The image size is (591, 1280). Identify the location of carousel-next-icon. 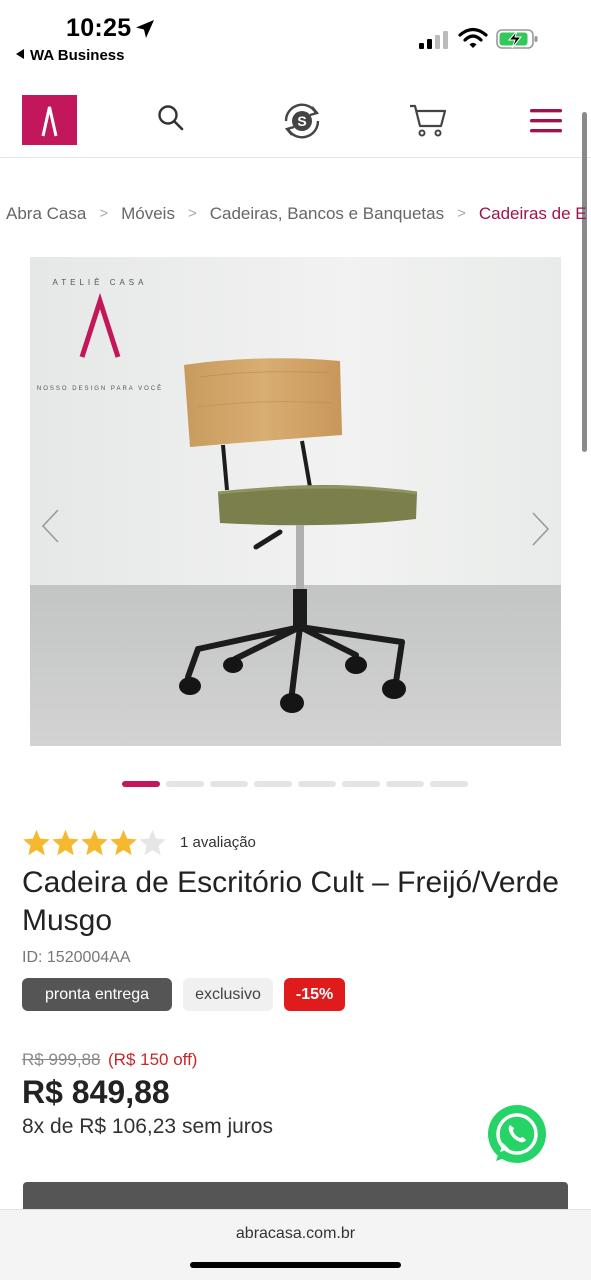
(540, 529).